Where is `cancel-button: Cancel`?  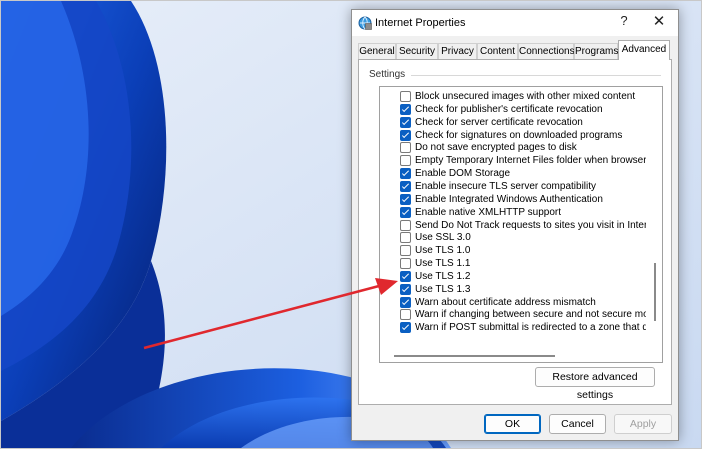
cancel-button: Cancel is located at coordinates (577, 424).